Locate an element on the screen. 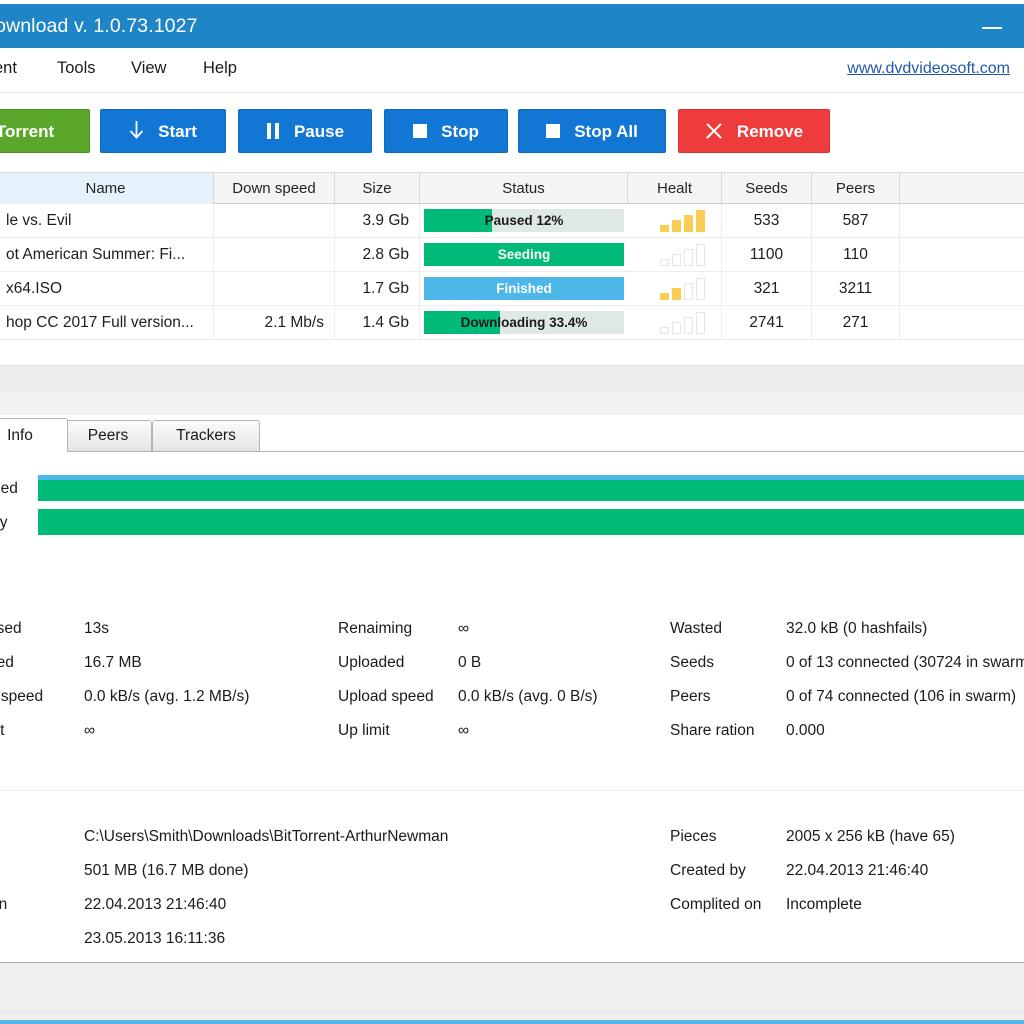  toolbar-button-label: Torrent is located at coordinates (27, 131).